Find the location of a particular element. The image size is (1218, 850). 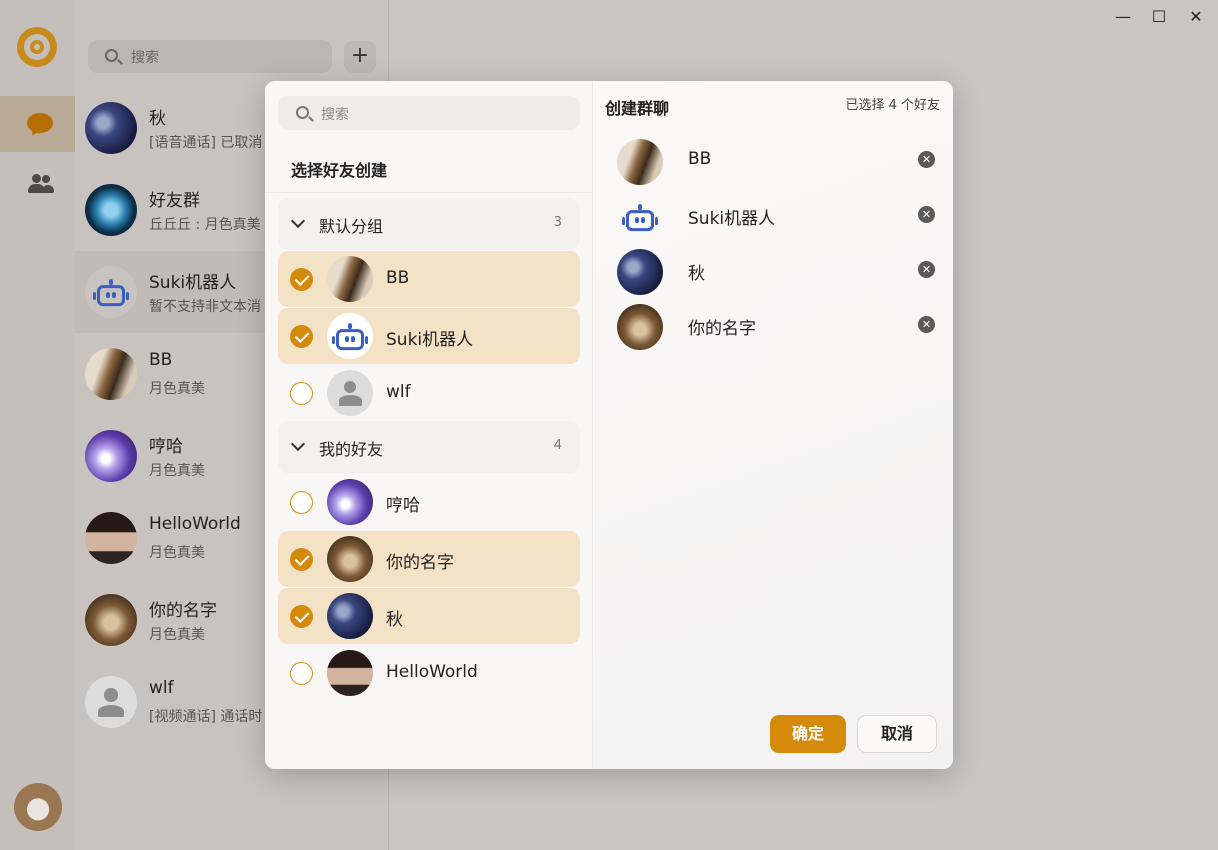

group-header-my-friends: 我的好友 4 is located at coordinates (429, 447).